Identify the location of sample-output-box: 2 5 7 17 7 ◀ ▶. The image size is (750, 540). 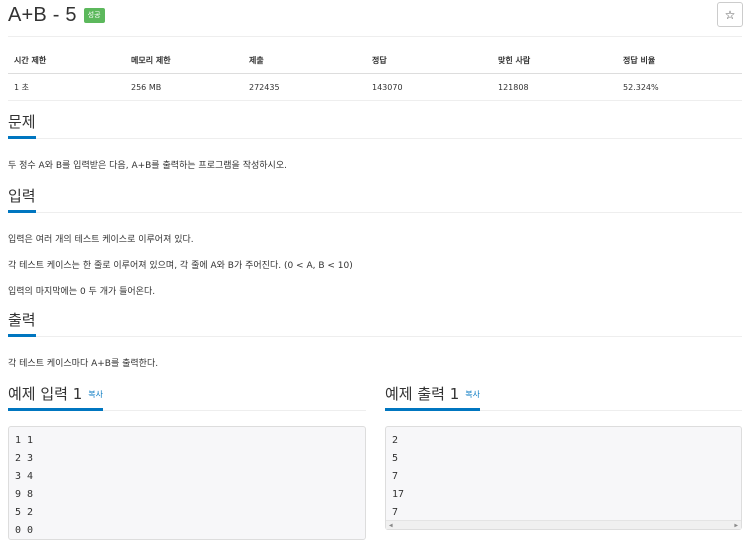
(563, 478).